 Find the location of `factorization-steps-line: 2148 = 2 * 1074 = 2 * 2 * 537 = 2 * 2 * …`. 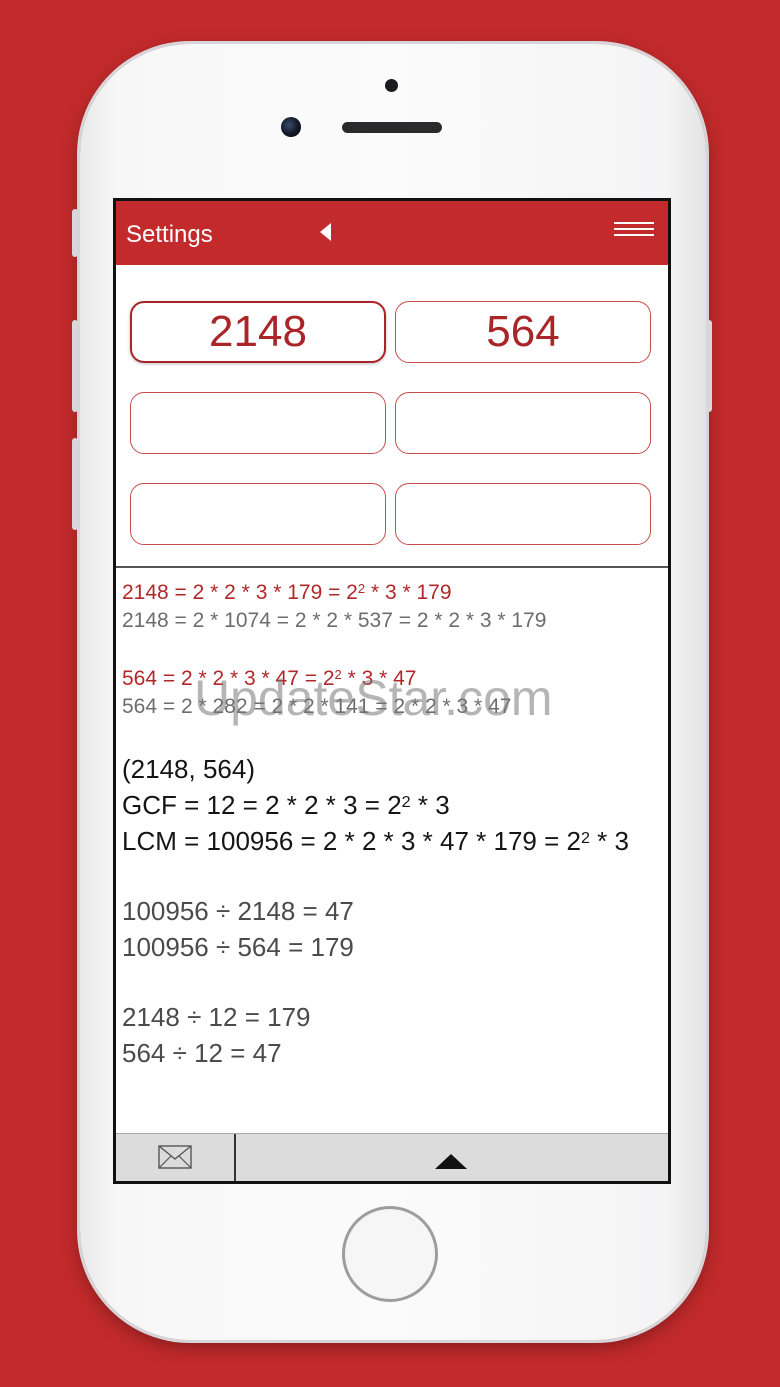

factorization-steps-line: 2148 = 2 * 1074 = 2 * 2 * 537 = 2 * 2 * … is located at coordinates (334, 620).